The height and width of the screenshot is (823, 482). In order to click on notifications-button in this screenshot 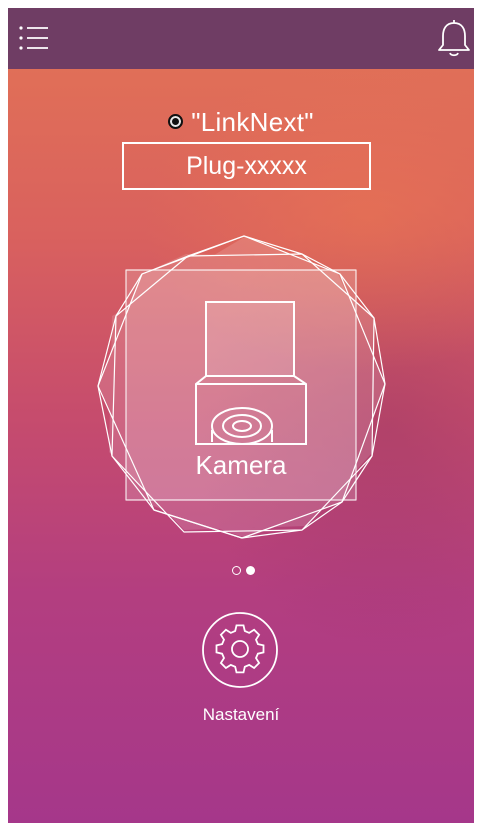, I will do `click(454, 38)`.